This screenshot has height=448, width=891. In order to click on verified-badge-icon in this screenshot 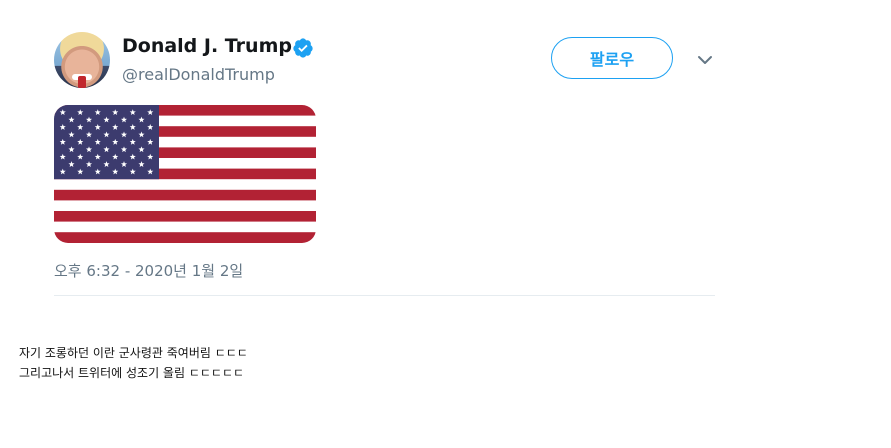, I will do `click(303, 48)`.